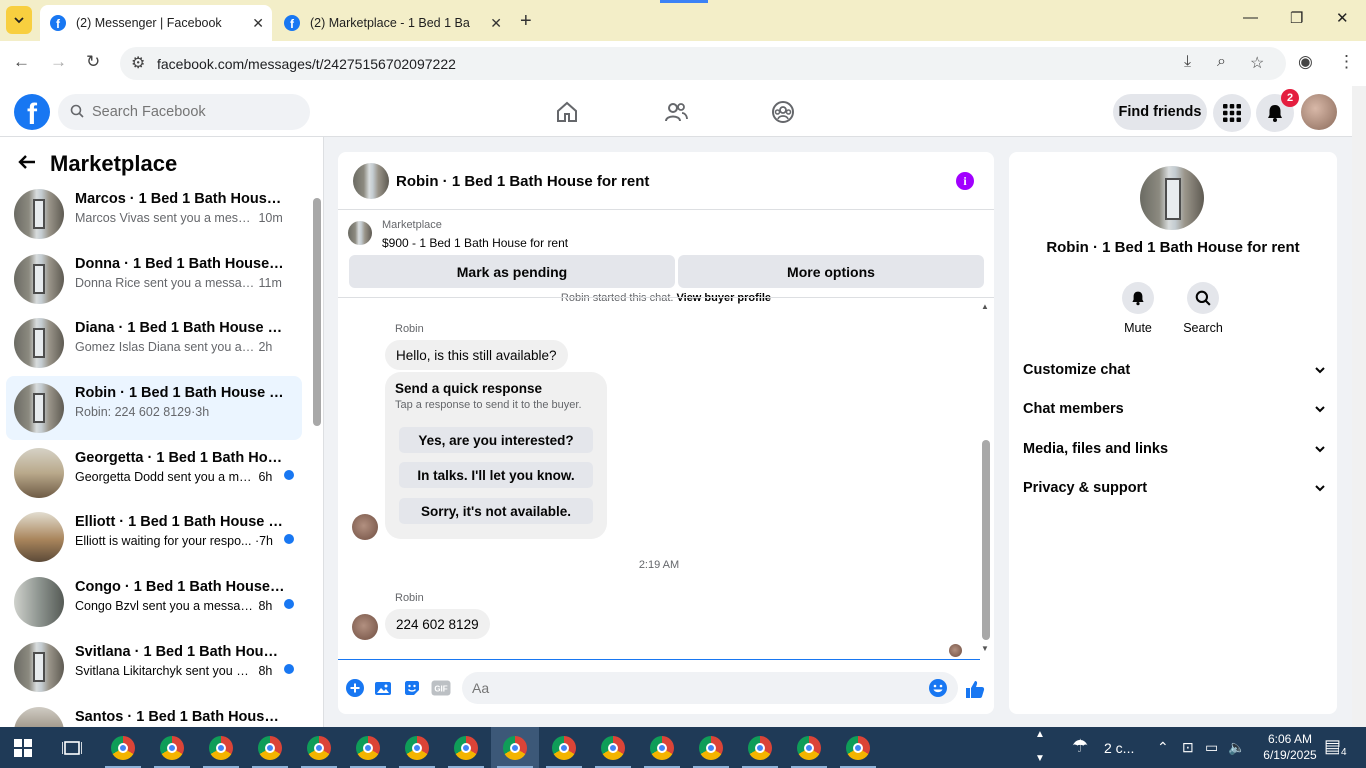  I want to click on listing-price: $900 - 1 Bed 1 Bath House for rent, so click(475, 243).